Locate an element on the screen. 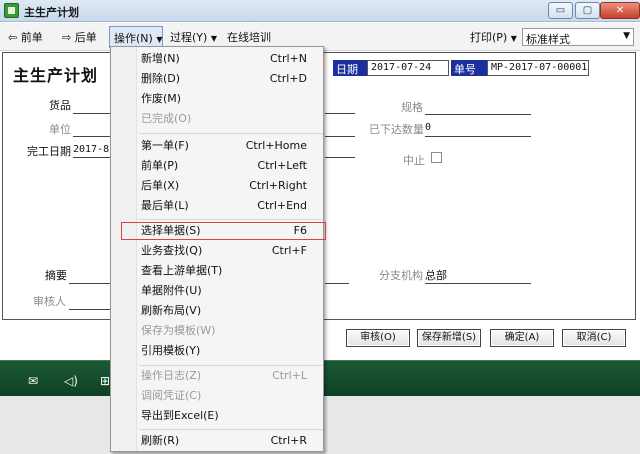 The height and width of the screenshot is (454, 640). goods-label: 货品 is located at coordinates (60, 105).